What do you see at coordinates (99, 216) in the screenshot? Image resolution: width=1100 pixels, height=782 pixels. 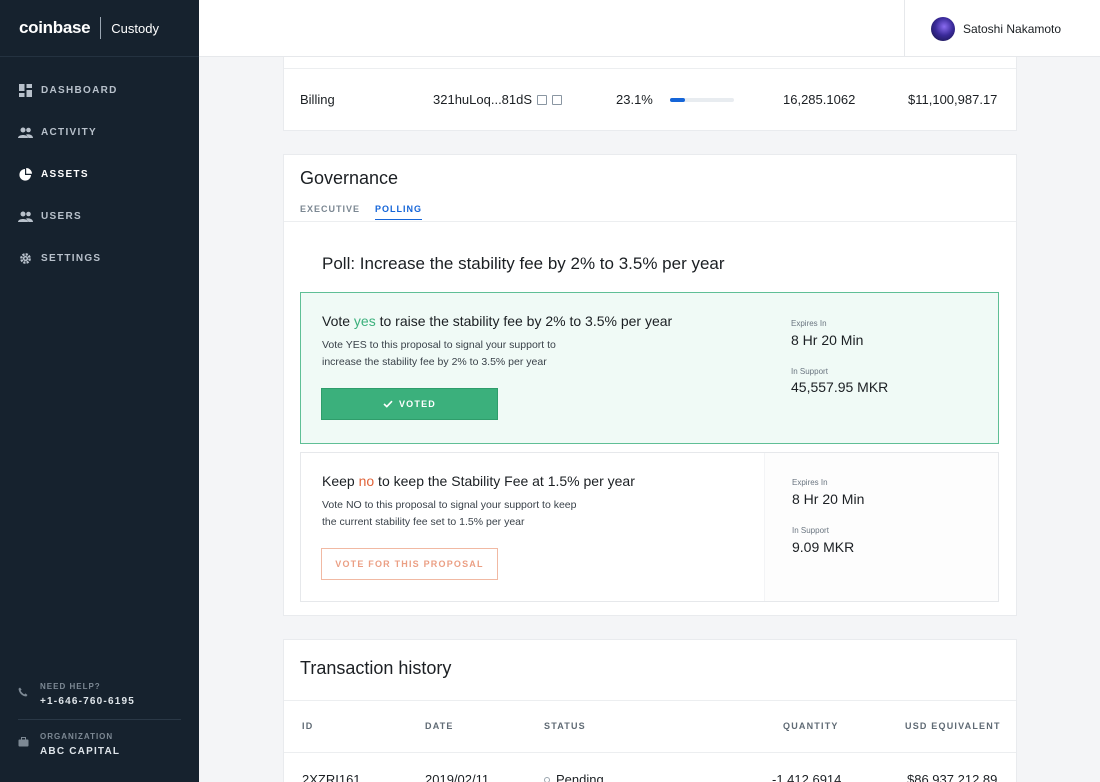 I see `sidebar-item-users: USERS` at bounding box center [99, 216].